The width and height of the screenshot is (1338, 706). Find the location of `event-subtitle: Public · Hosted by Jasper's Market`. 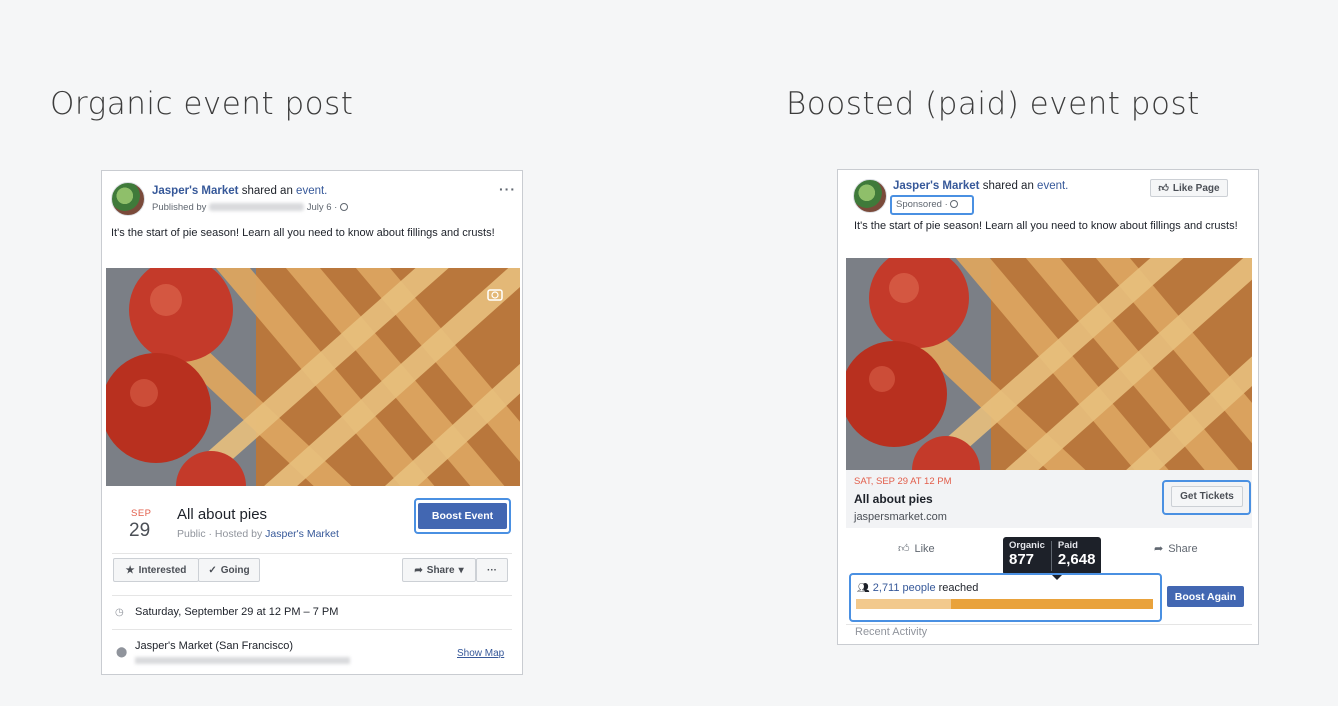

event-subtitle: Public · Hosted by Jasper's Market is located at coordinates (258, 534).